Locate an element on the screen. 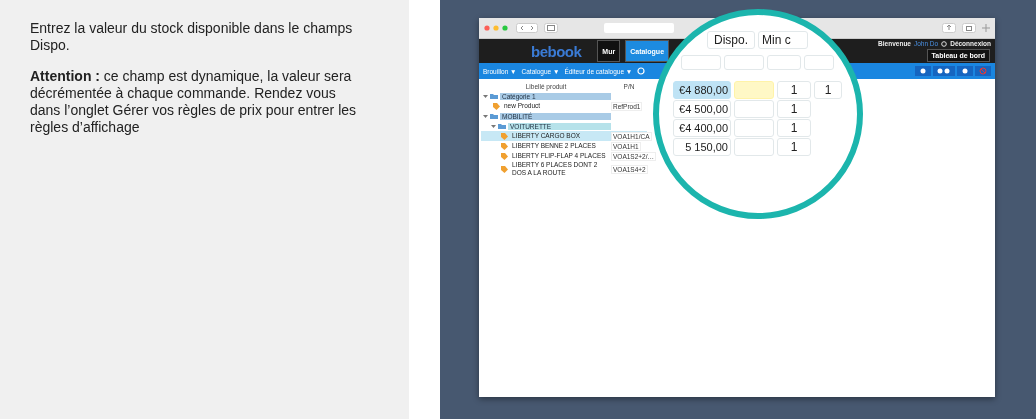  tag-icon is located at coordinates (496, 106).